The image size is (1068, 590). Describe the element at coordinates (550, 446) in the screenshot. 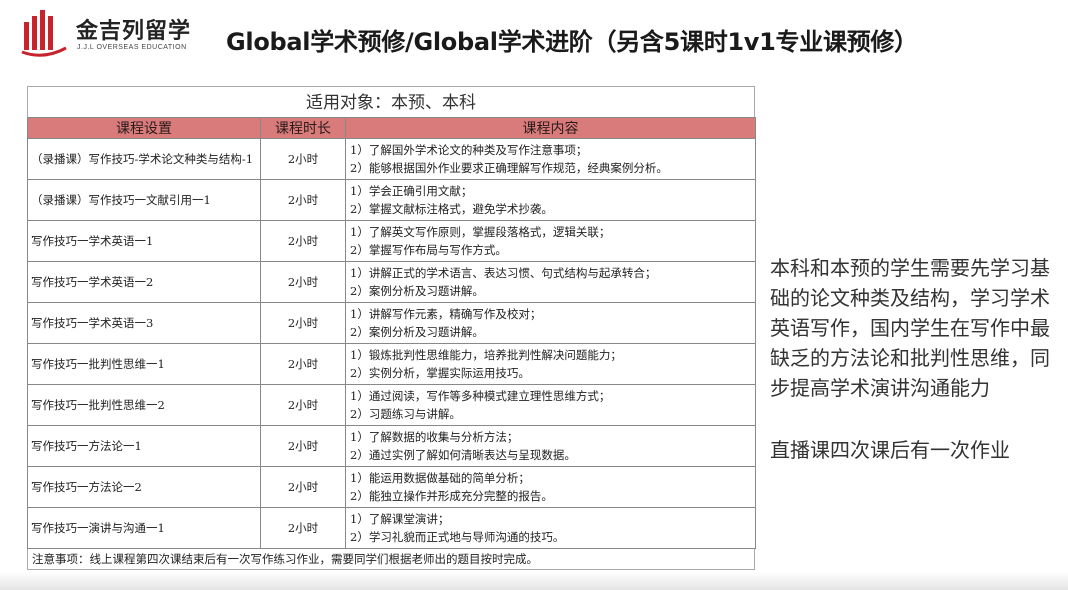

I see `course-content-cell: 1）了解数据的收集与分析方法； 2）通过实例了解如何清晰表达与呈现数据。` at that location.